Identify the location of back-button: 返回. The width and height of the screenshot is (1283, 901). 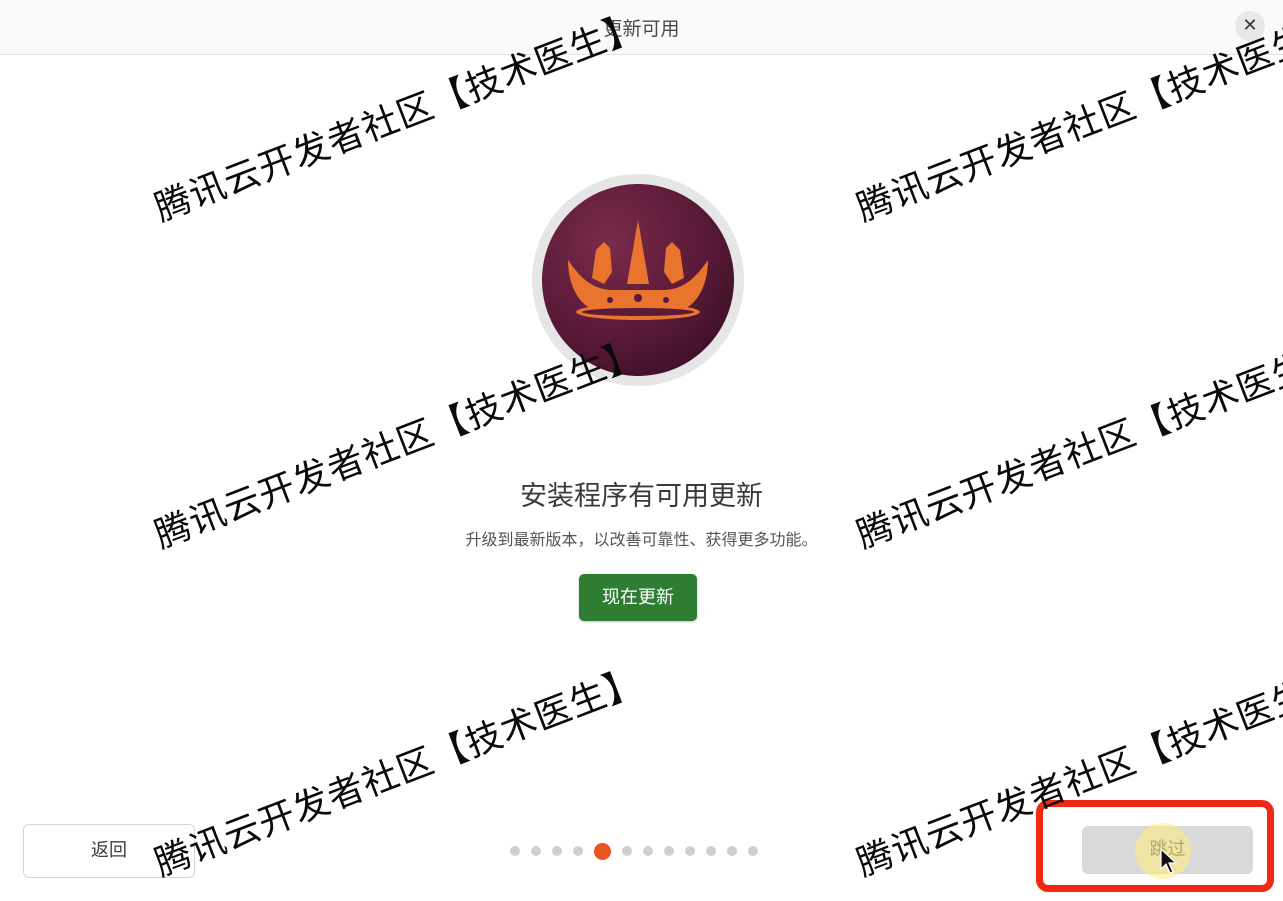
(109, 851).